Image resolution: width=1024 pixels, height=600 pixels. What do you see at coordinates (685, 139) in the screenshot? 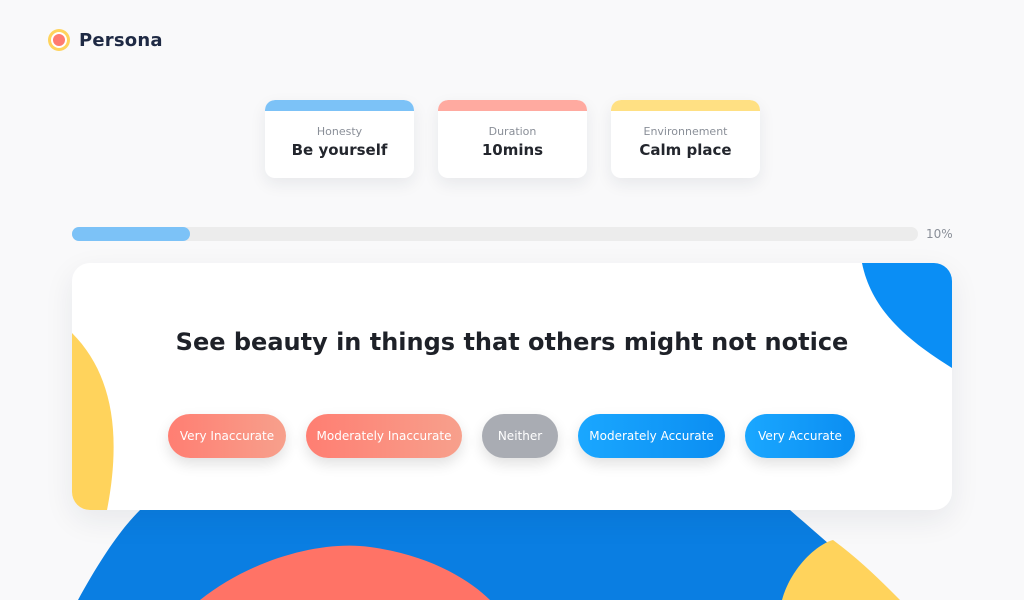
I see `info-card-environment: Environnement Calm place` at bounding box center [685, 139].